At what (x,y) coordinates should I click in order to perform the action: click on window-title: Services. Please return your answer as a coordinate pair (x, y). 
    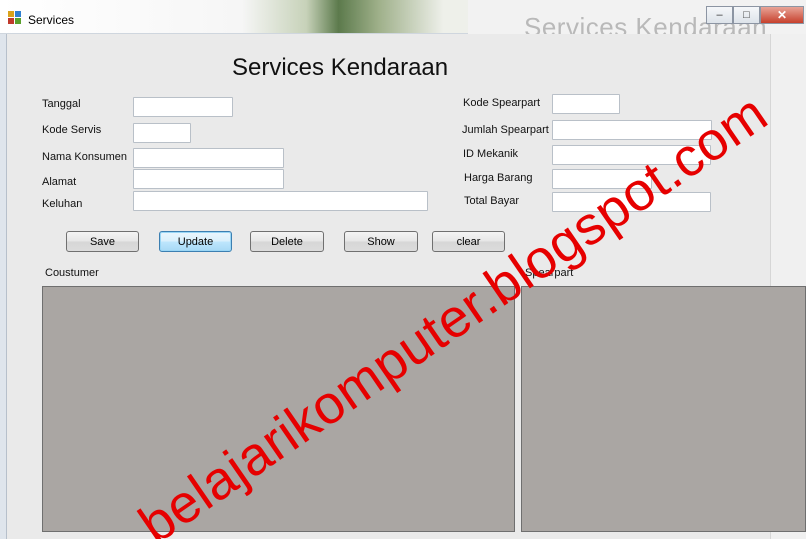
    Looking at the image, I should click on (51, 20).